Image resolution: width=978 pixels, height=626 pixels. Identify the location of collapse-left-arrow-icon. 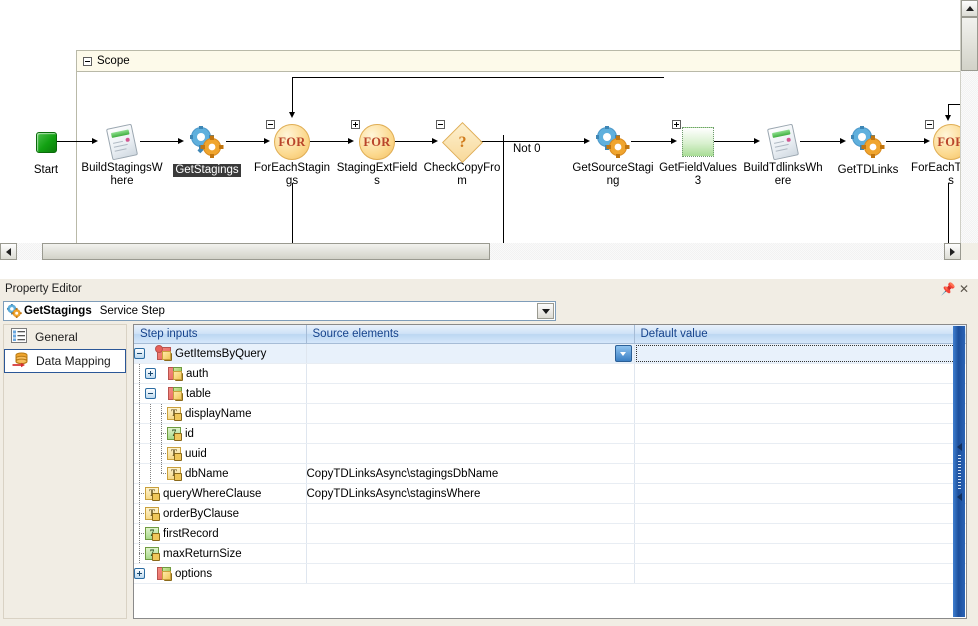
(959, 446).